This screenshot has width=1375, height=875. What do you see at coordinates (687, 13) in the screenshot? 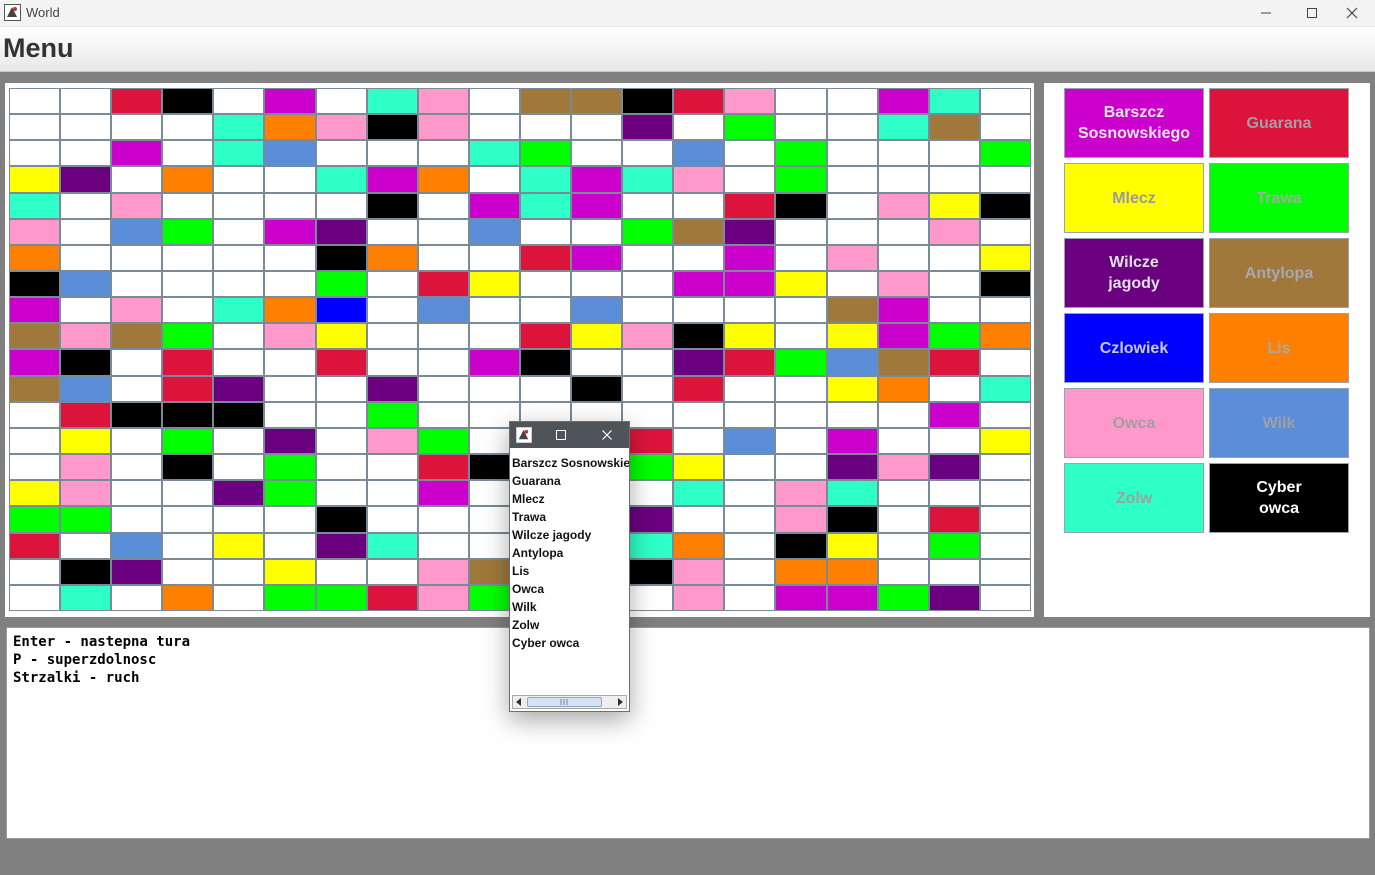
I see `window-titlebar: World` at bounding box center [687, 13].